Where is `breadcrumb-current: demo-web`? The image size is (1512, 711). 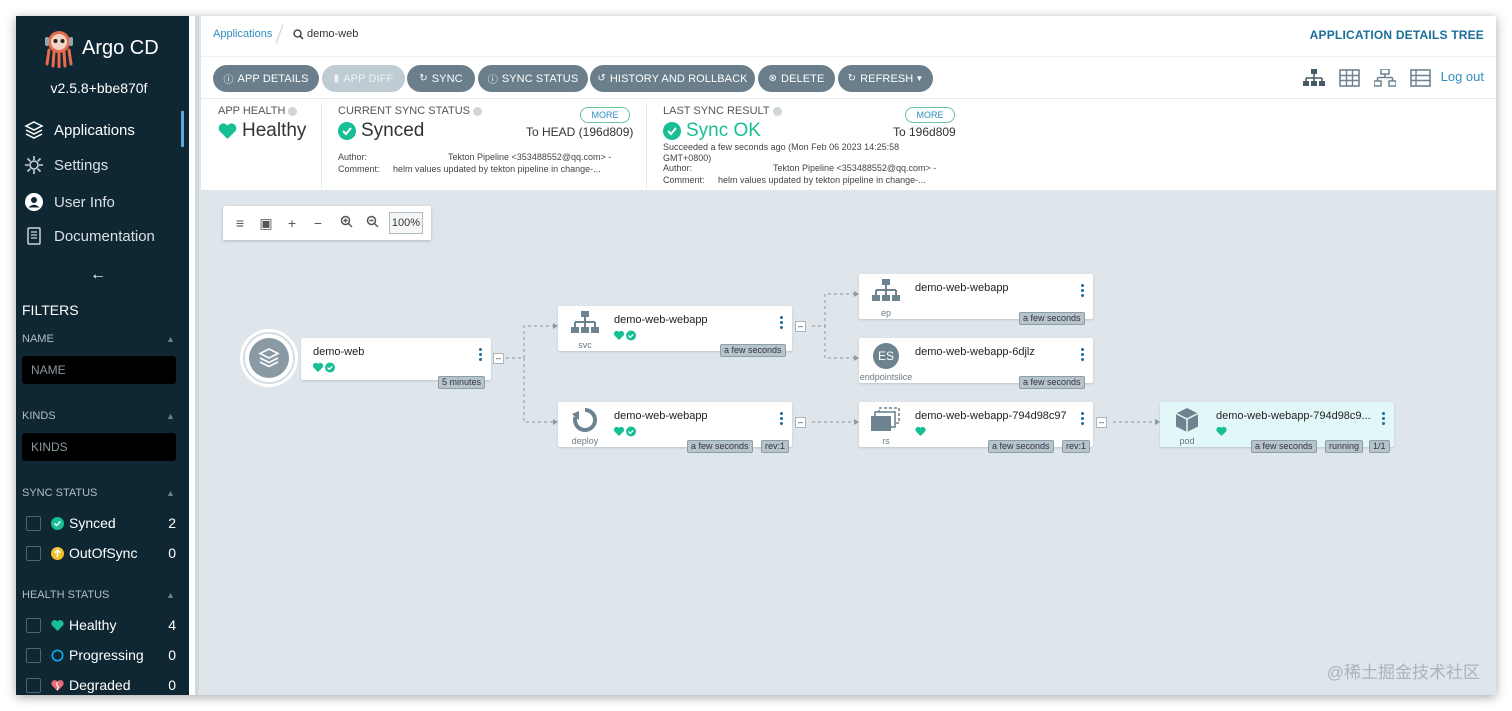
breadcrumb-current: demo-web is located at coordinates (325, 34).